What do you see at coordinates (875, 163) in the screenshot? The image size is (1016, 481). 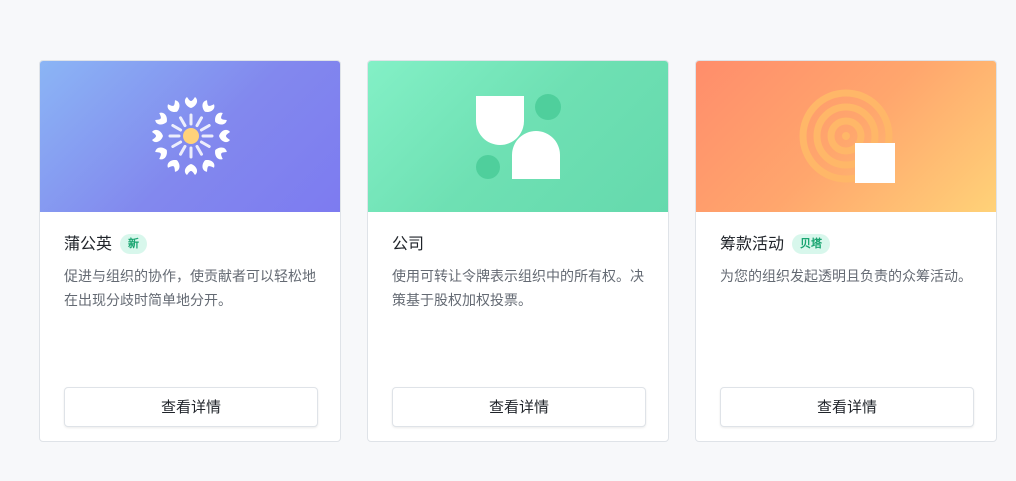 I see `white-square` at bounding box center [875, 163].